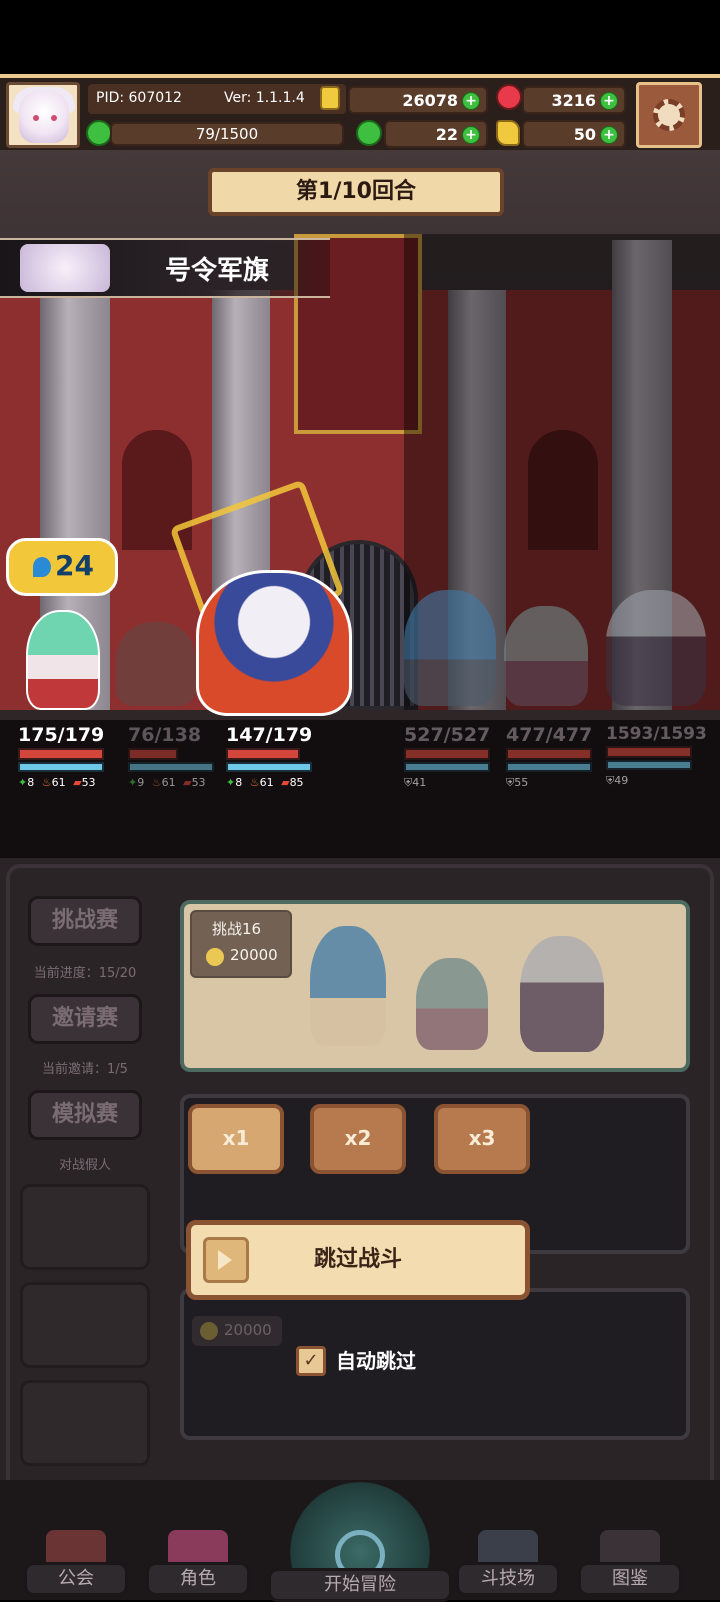  Describe the element at coordinates (296, 782) in the screenshot. I see `ally-3-spd: 85` at that location.